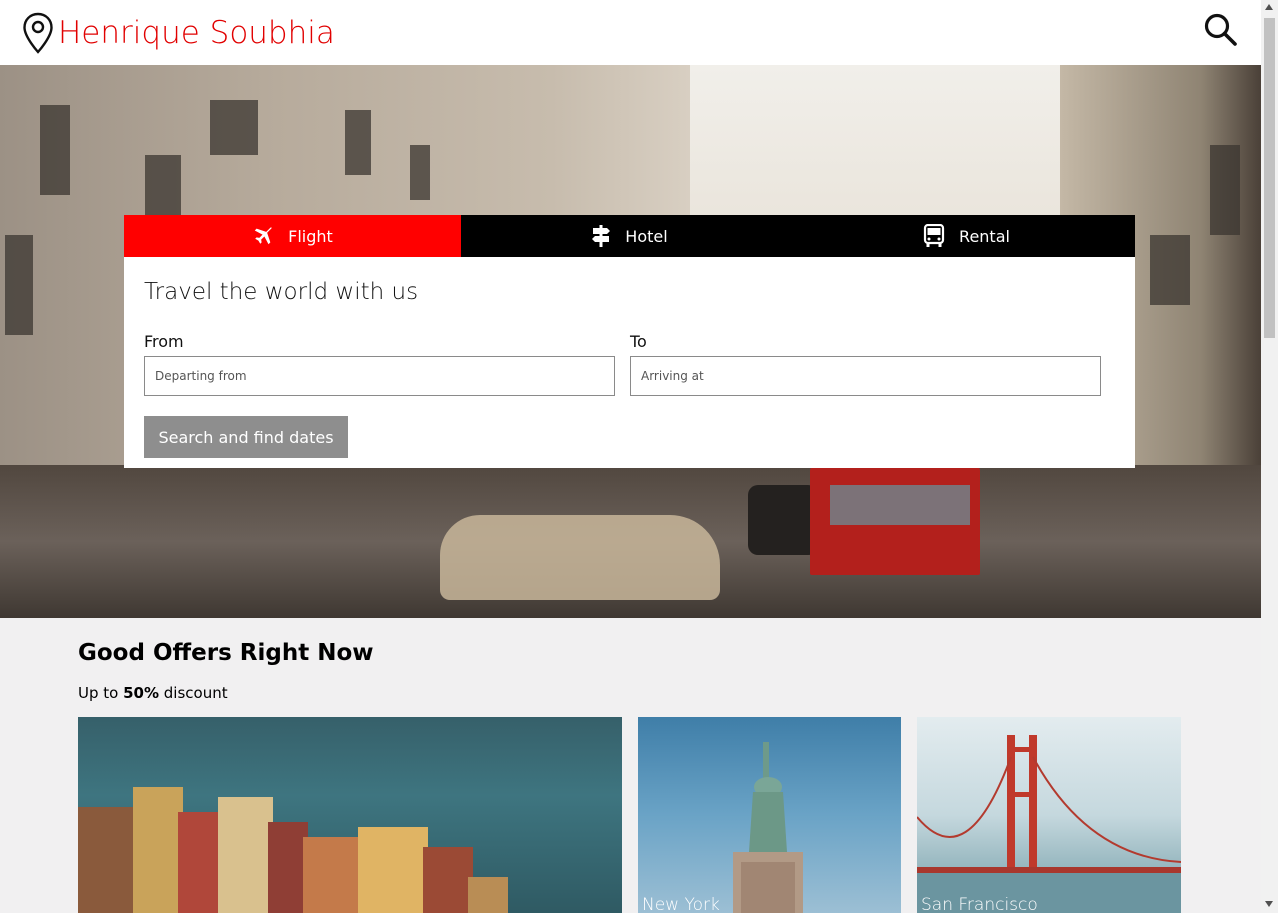  Describe the element at coordinates (263, 236) in the screenshot. I see `airplane-icon` at that location.